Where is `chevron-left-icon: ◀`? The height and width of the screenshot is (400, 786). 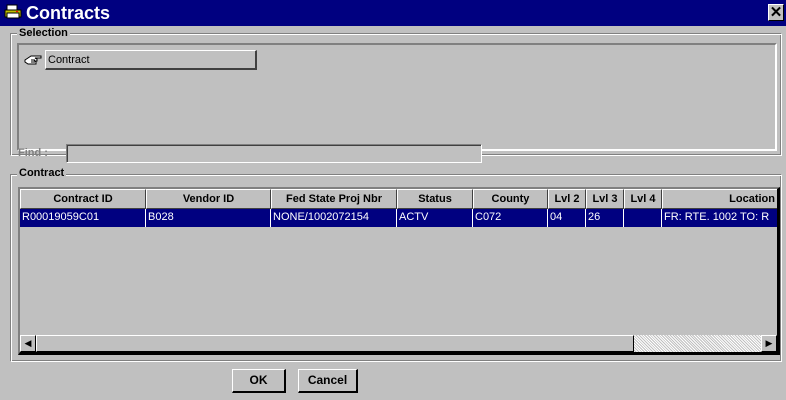 chevron-left-icon: ◀ is located at coordinates (28, 343).